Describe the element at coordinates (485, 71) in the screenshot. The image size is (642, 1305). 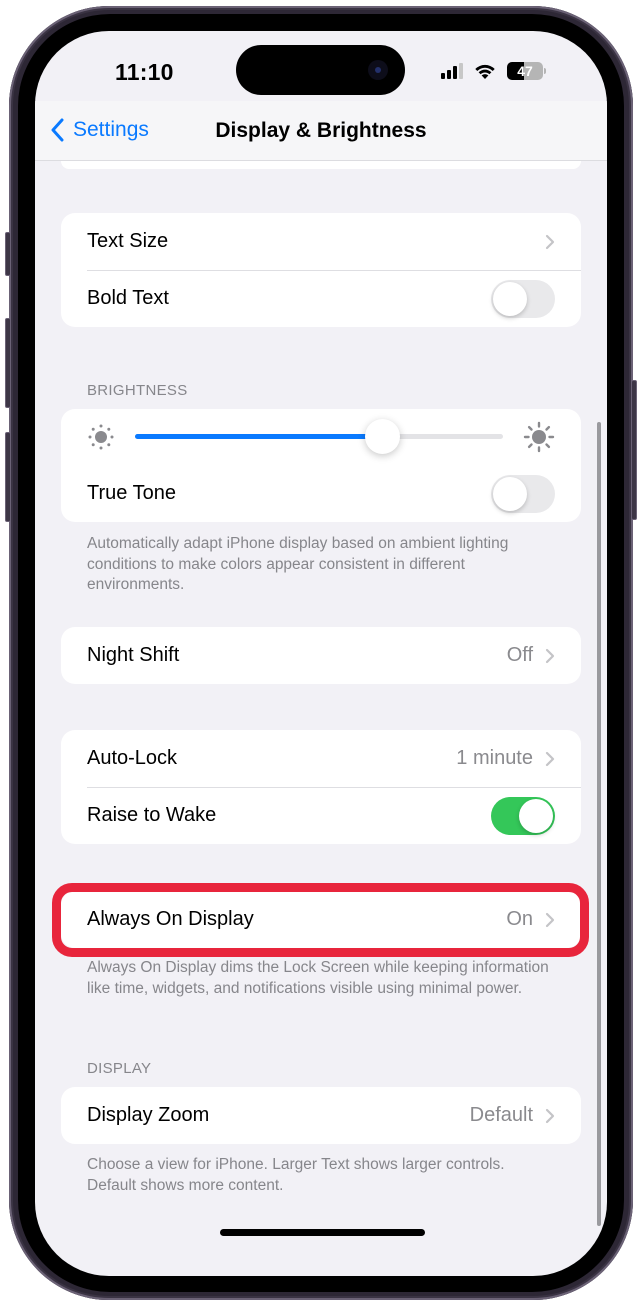
I see `wifi-icon` at that location.